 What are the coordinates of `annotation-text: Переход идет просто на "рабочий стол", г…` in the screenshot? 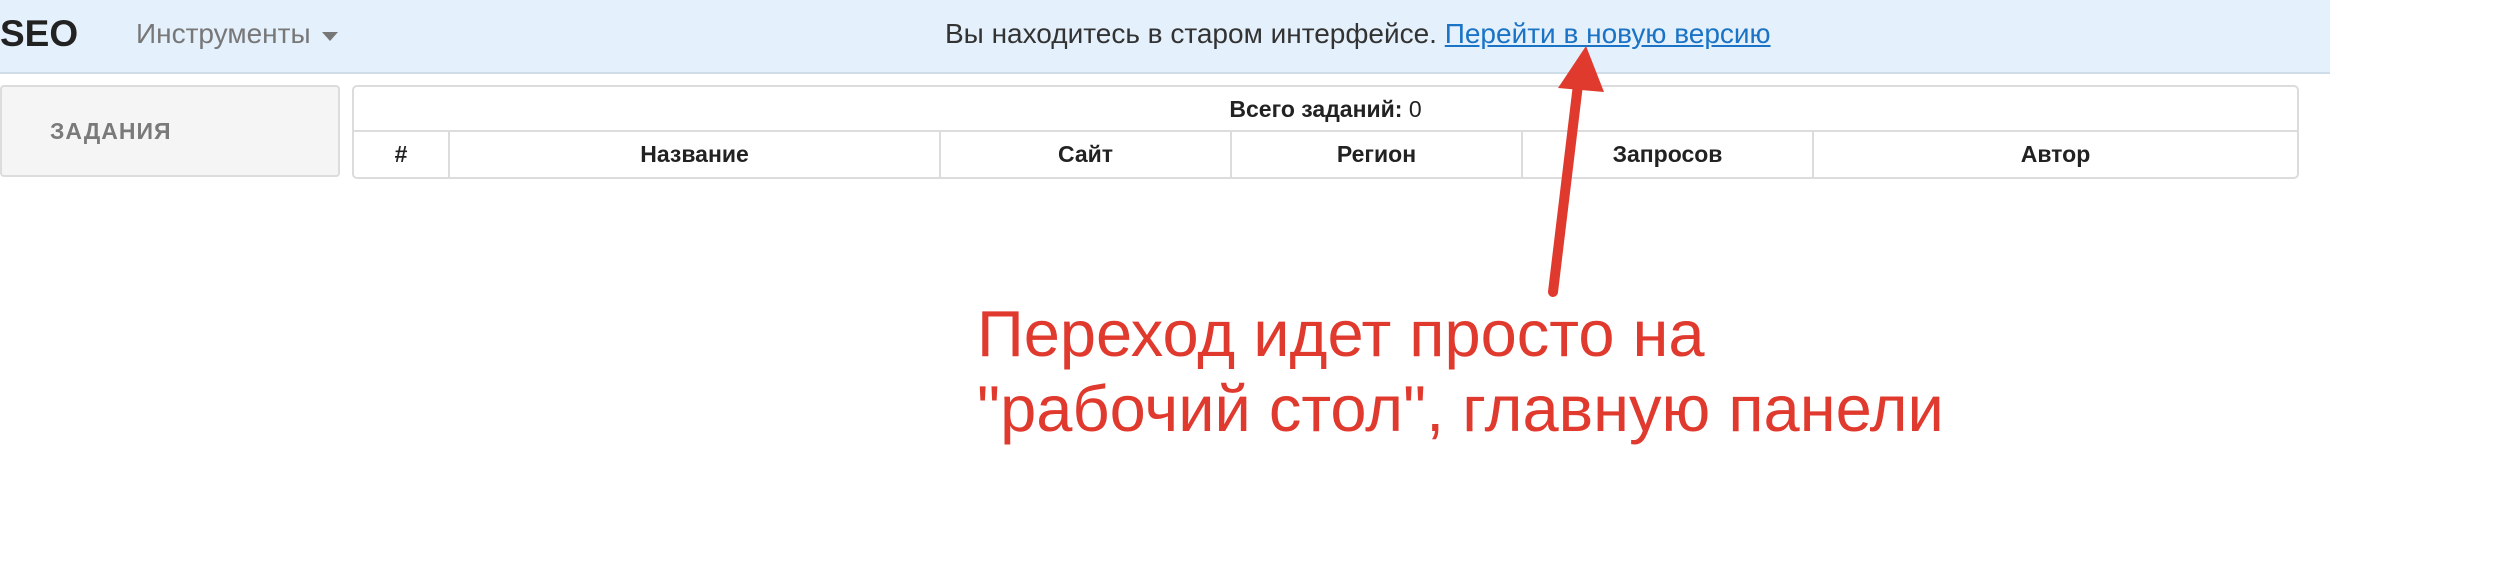 It's located at (1460, 371).